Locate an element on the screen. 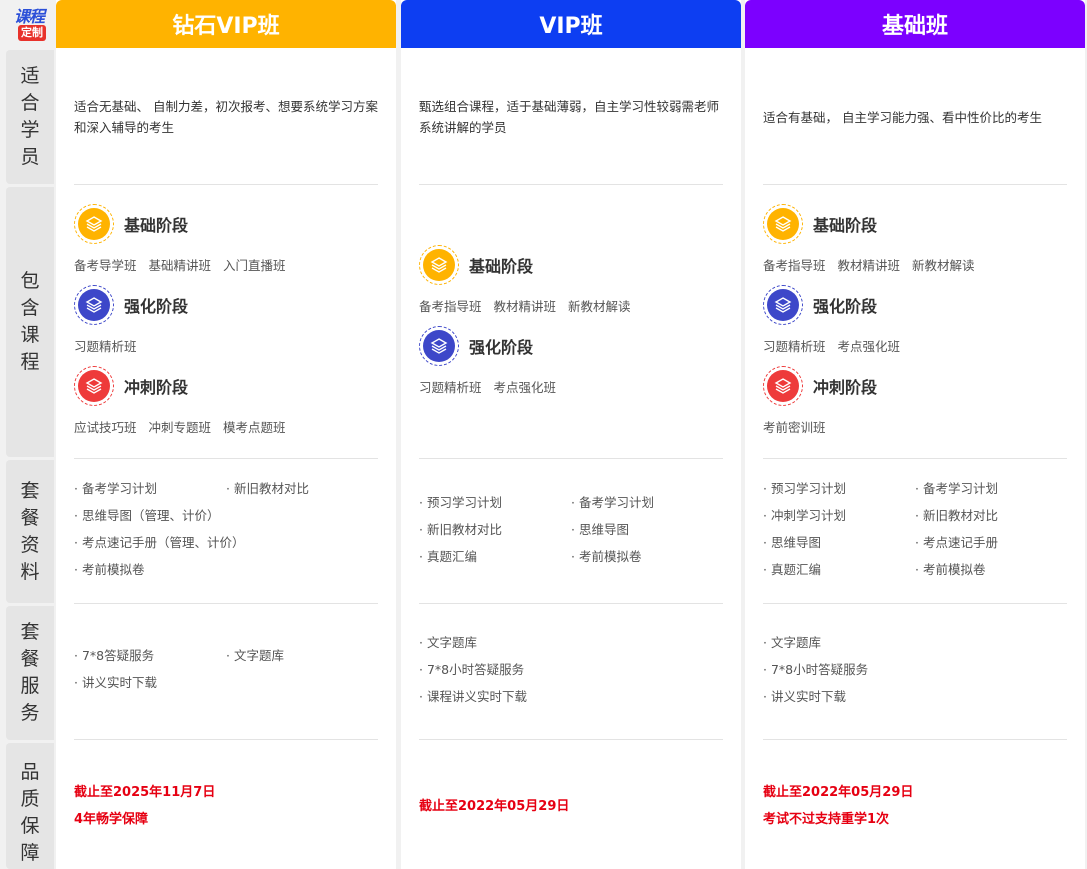 The height and width of the screenshot is (869, 1087). course-list: 习题精析班 is located at coordinates (226, 345).